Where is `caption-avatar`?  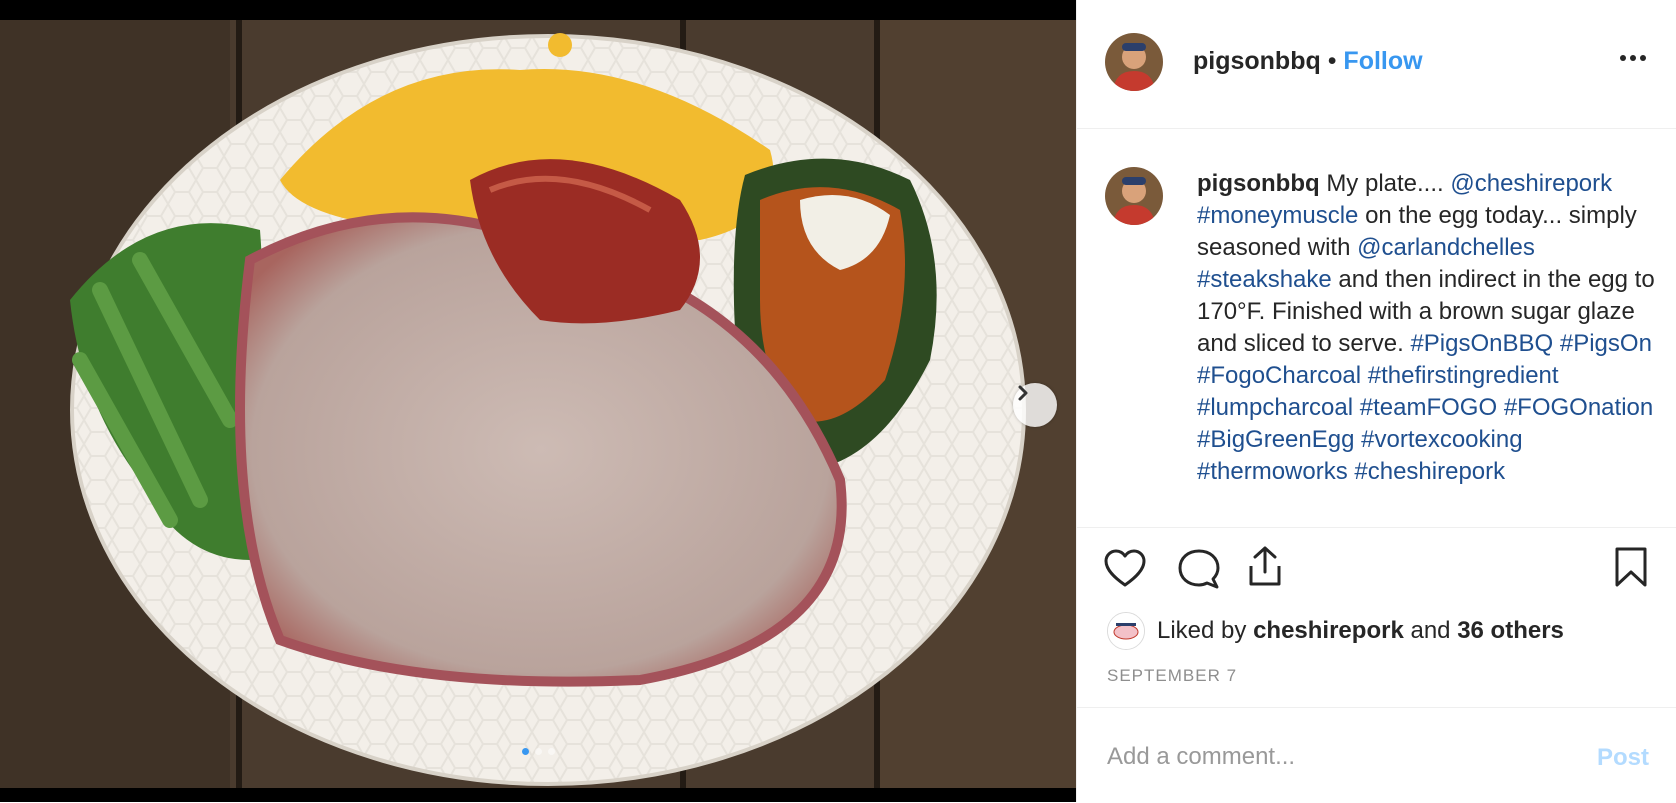
caption-avatar is located at coordinates (1134, 196).